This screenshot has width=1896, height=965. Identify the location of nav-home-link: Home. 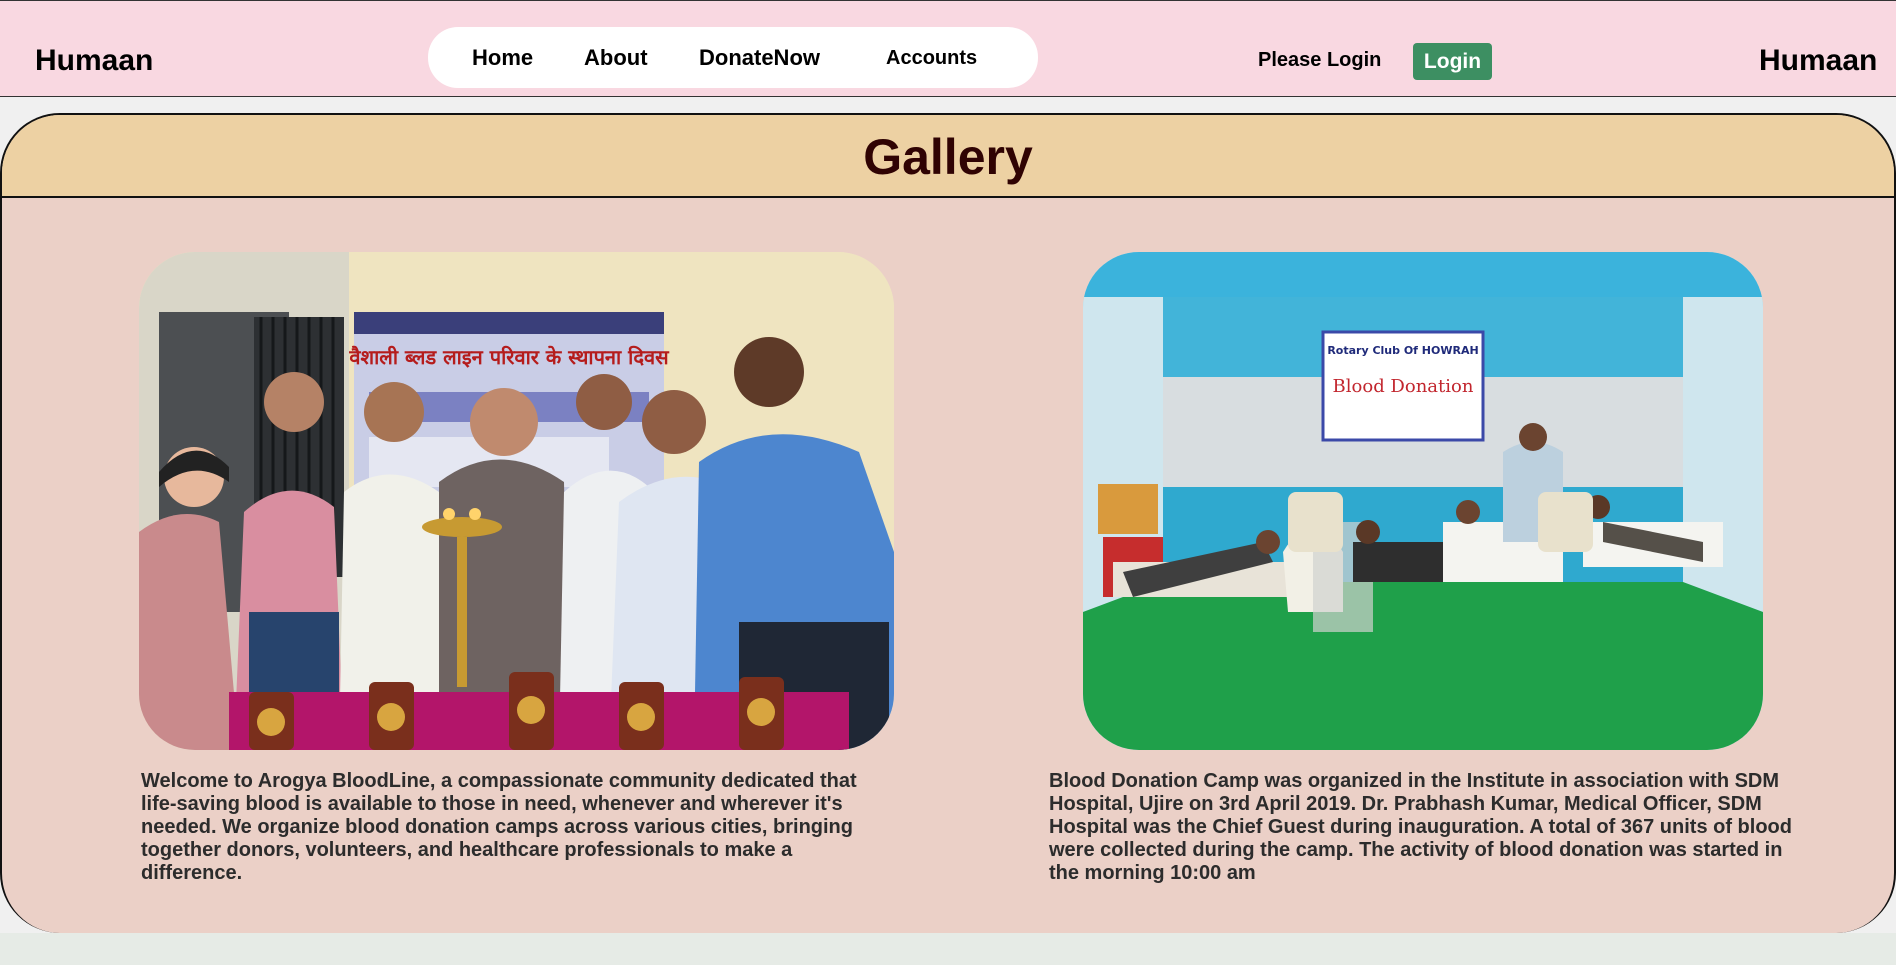
(502, 58).